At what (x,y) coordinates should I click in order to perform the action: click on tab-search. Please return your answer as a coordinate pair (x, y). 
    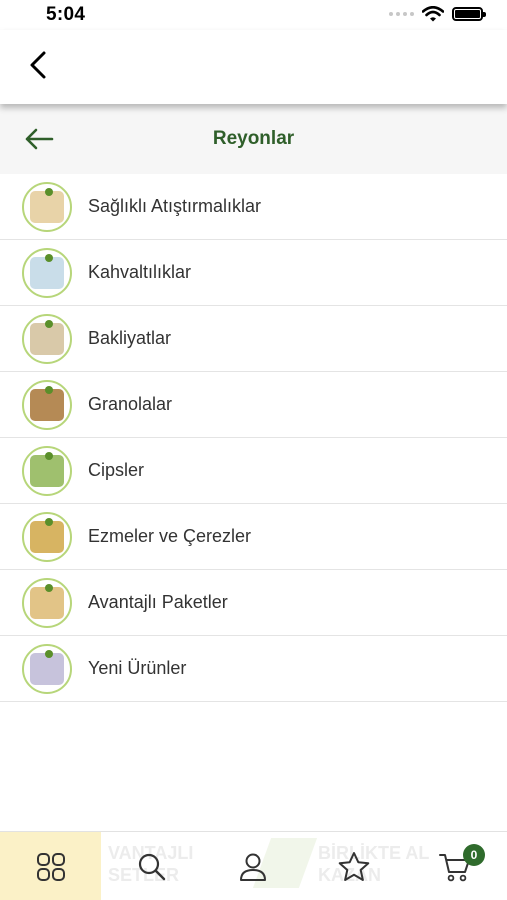
    Looking at the image, I should click on (151, 866).